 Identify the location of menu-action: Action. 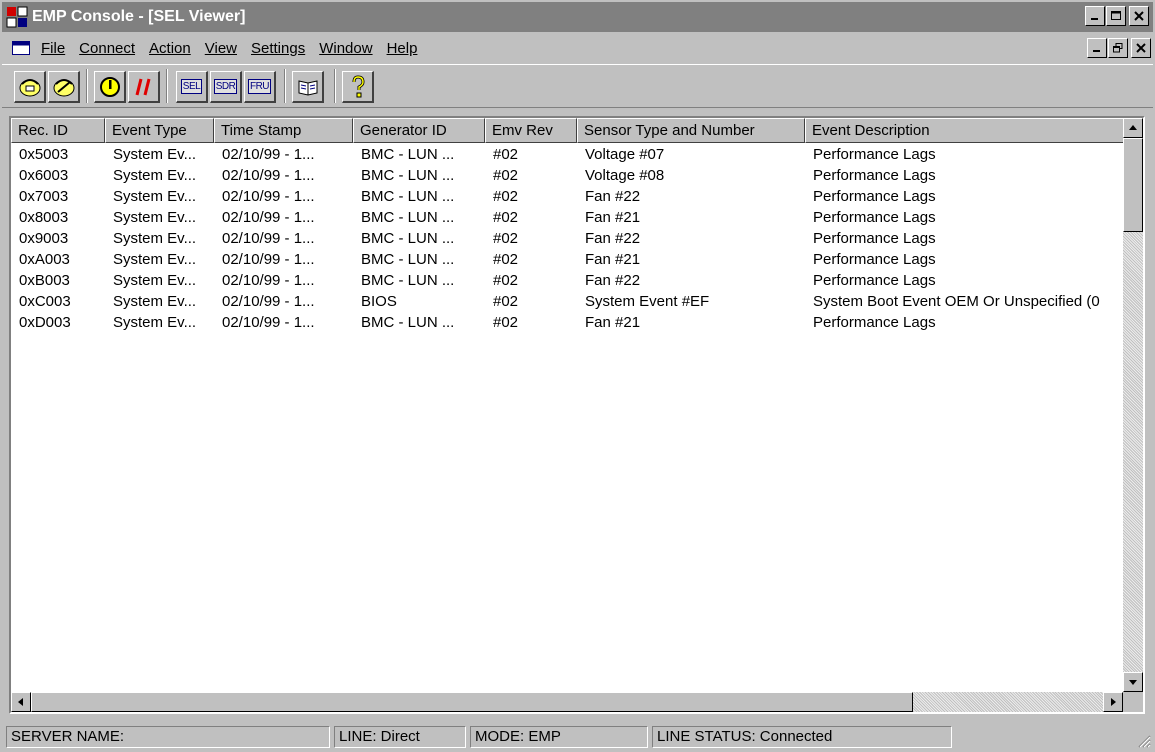
(170, 48).